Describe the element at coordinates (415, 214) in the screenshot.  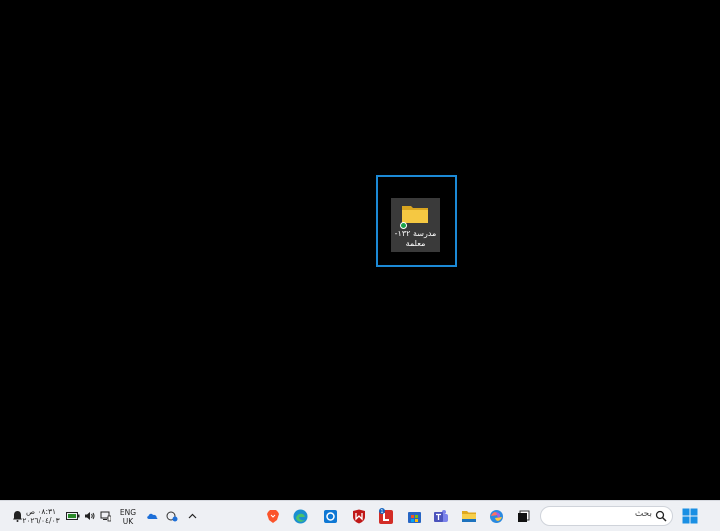
I see `folder-icon` at that location.